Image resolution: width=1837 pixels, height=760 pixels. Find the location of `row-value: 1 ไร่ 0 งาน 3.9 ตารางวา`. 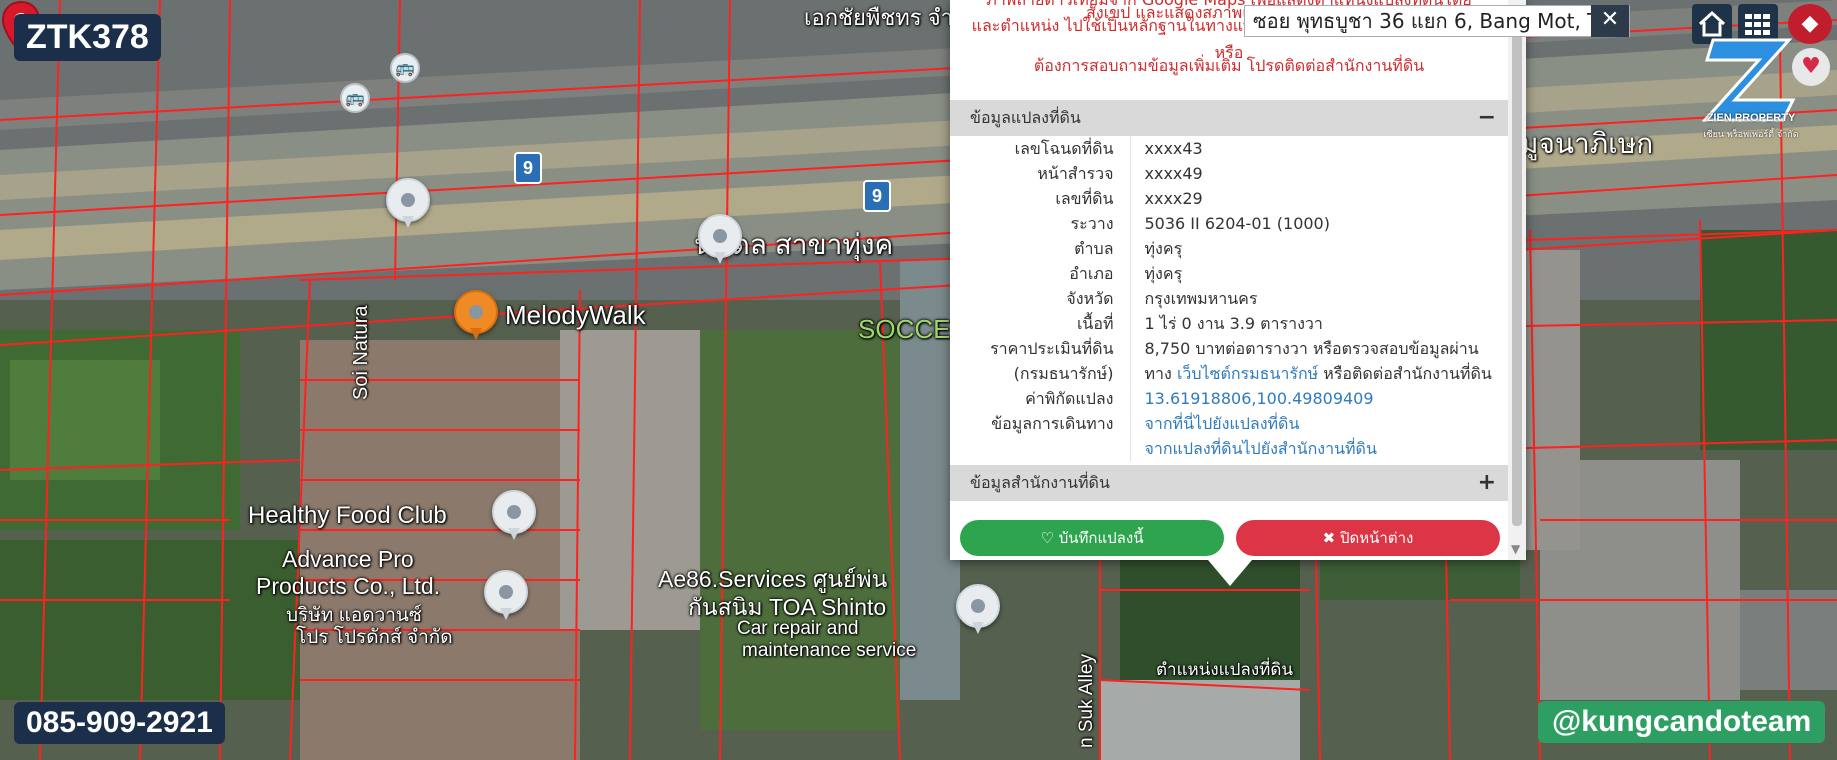

row-value: 1 ไร่ 0 งาน 3.9 ตารางวา is located at coordinates (1233, 323).